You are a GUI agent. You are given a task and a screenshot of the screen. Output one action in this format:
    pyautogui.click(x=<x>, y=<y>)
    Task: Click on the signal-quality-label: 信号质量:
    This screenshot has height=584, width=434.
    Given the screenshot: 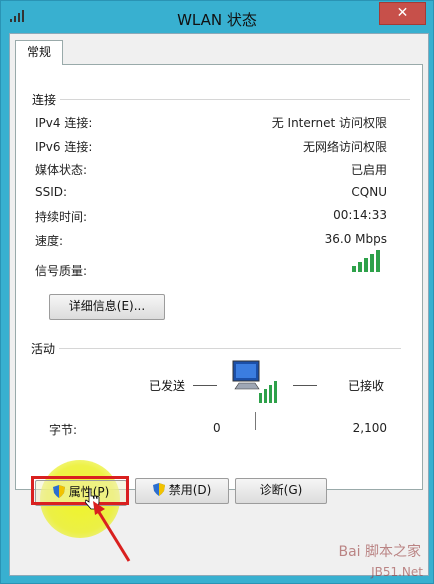 What is the action you would take?
    pyautogui.click(x=61, y=271)
    